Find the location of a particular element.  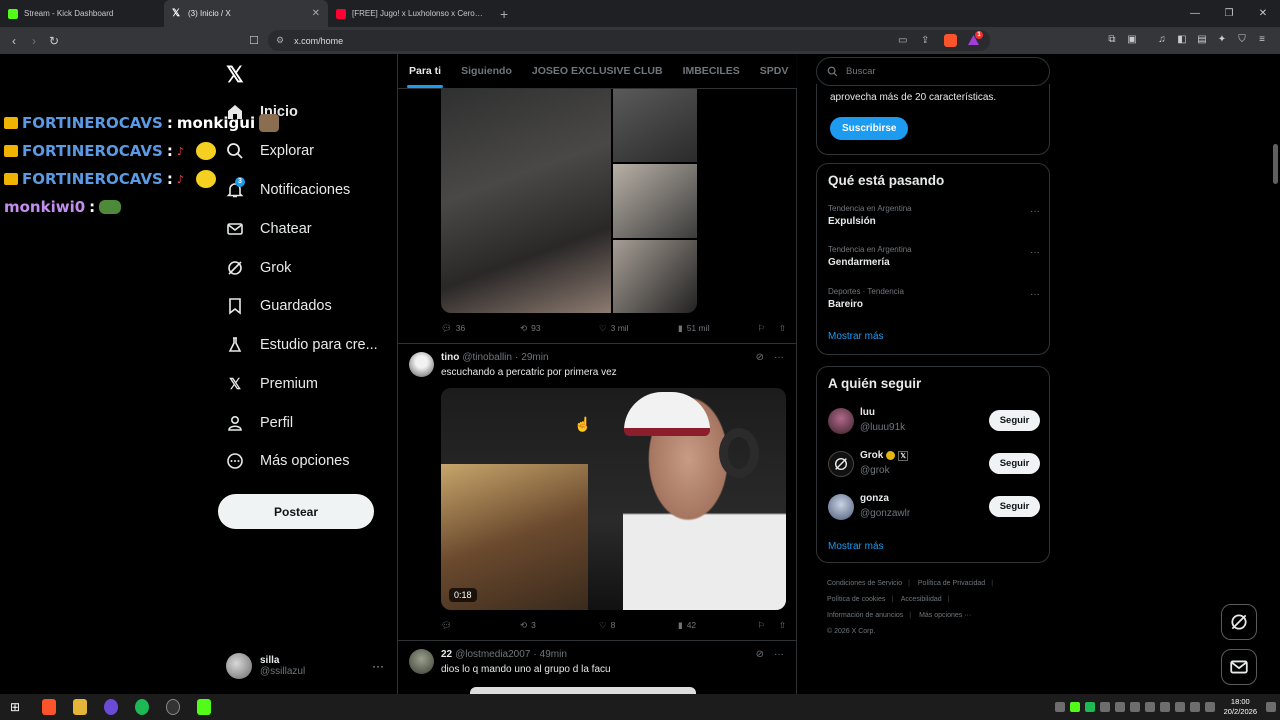

footer-link: Más opciones ··· is located at coordinates (945, 615).